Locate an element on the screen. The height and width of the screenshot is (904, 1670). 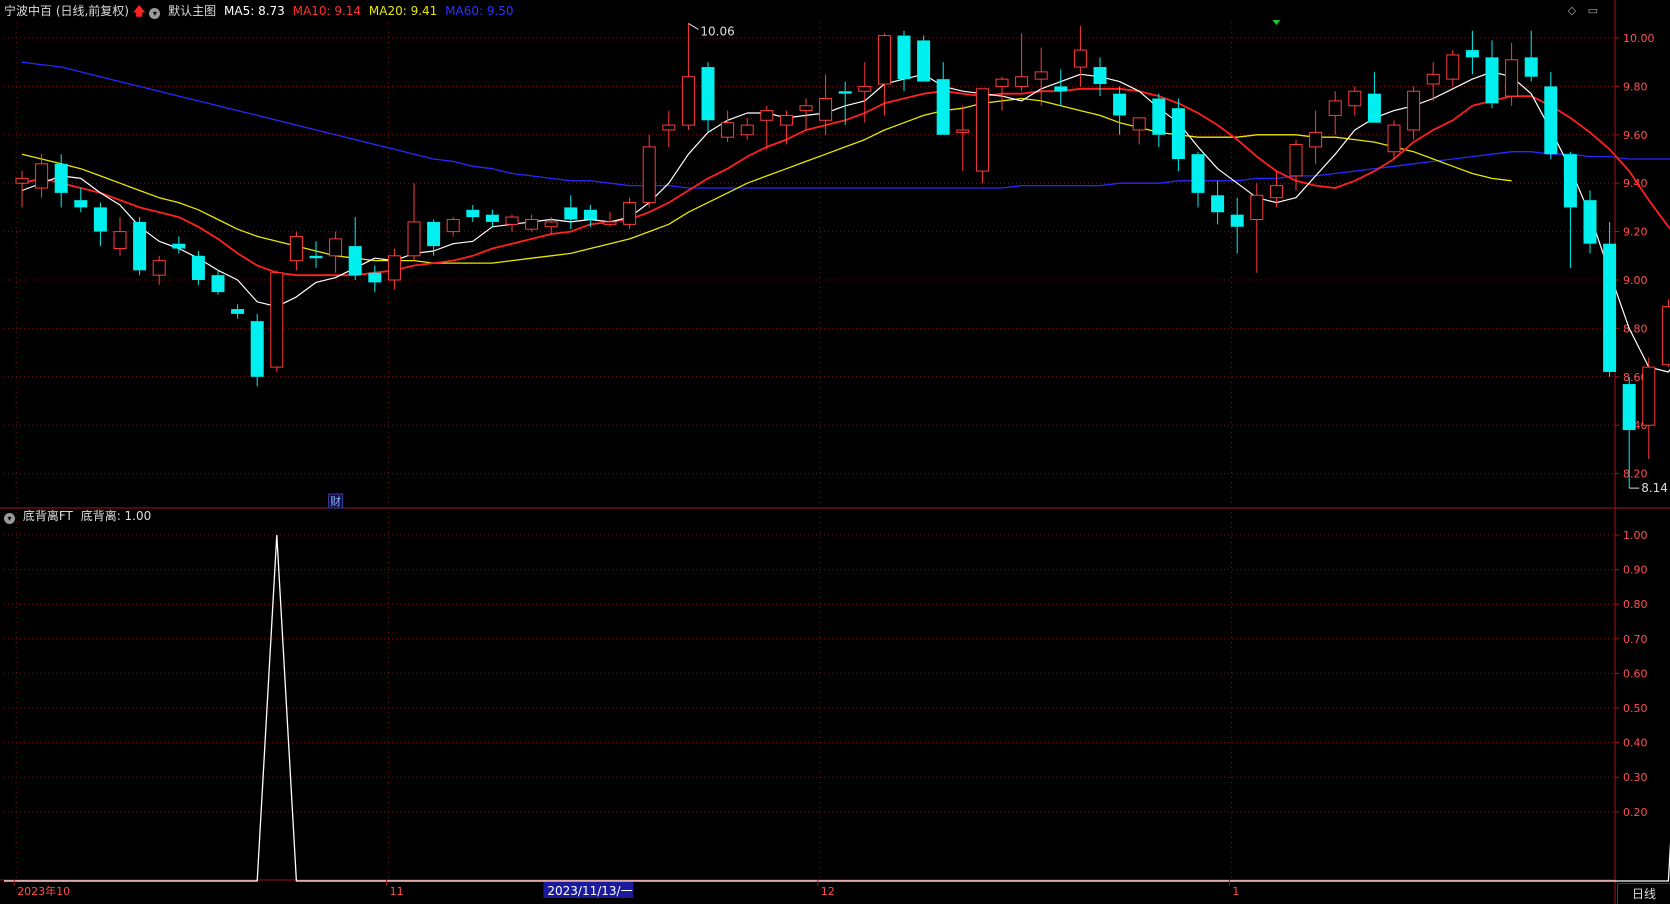
y-tick-label: 1.00 is located at coordinates (1635, 535).